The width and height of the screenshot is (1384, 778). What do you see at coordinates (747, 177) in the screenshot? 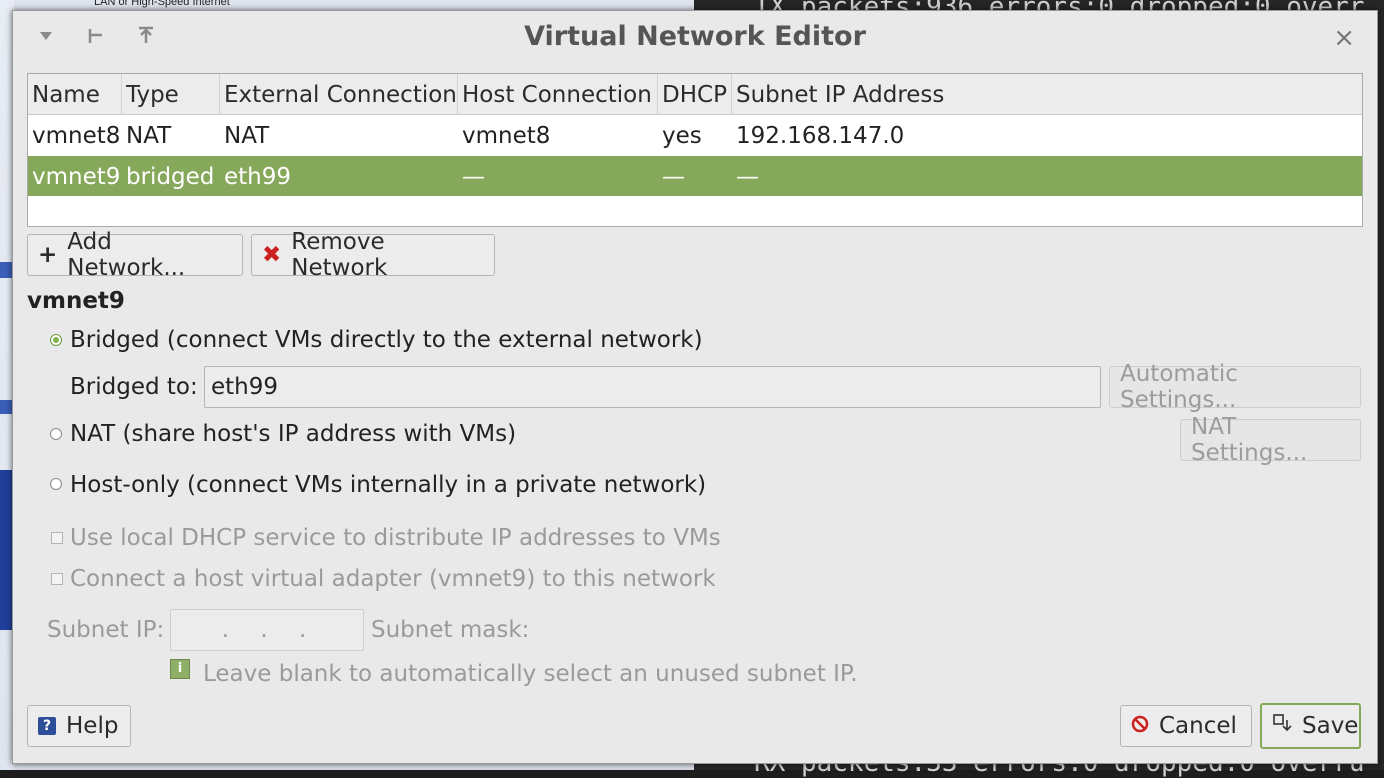
I see `cell-subnet: —` at bounding box center [747, 177].